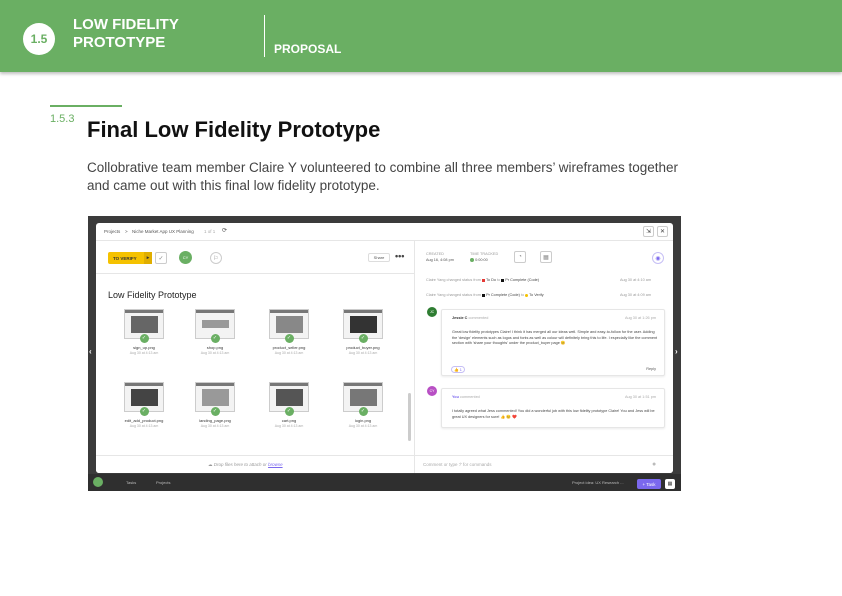  Describe the element at coordinates (289, 332) in the screenshot. I see `file-thumb: ✓ product_seller.png Aug 30 at 4:13 am` at that location.